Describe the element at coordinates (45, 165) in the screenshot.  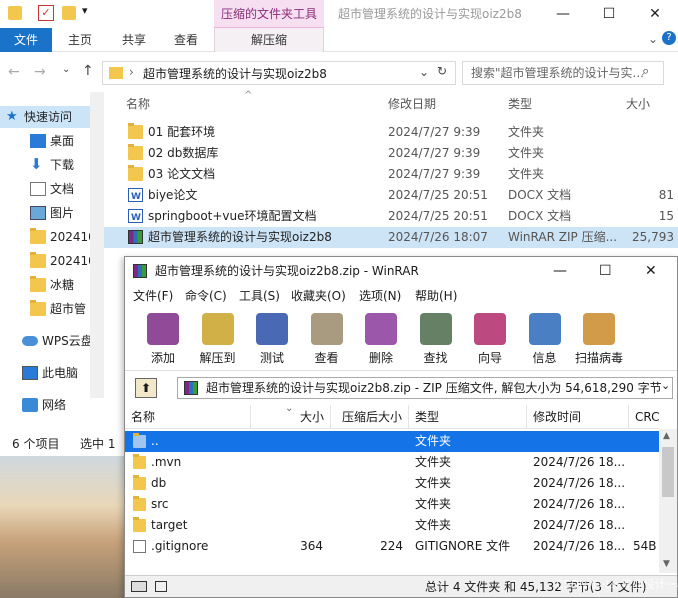
I see `nav-item-downloads: ⬇ 下载` at that location.